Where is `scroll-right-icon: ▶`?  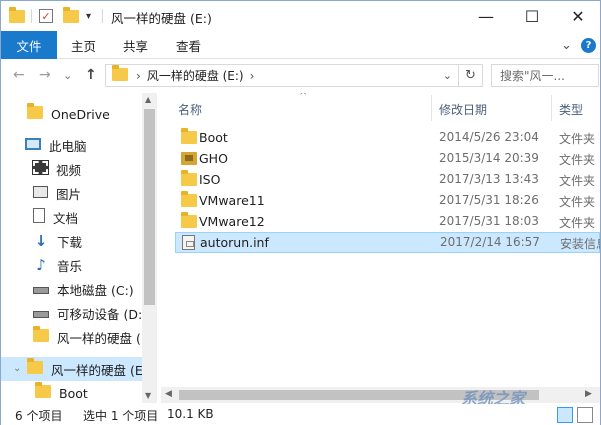 scroll-right-icon: ▶ is located at coordinates (588, 394).